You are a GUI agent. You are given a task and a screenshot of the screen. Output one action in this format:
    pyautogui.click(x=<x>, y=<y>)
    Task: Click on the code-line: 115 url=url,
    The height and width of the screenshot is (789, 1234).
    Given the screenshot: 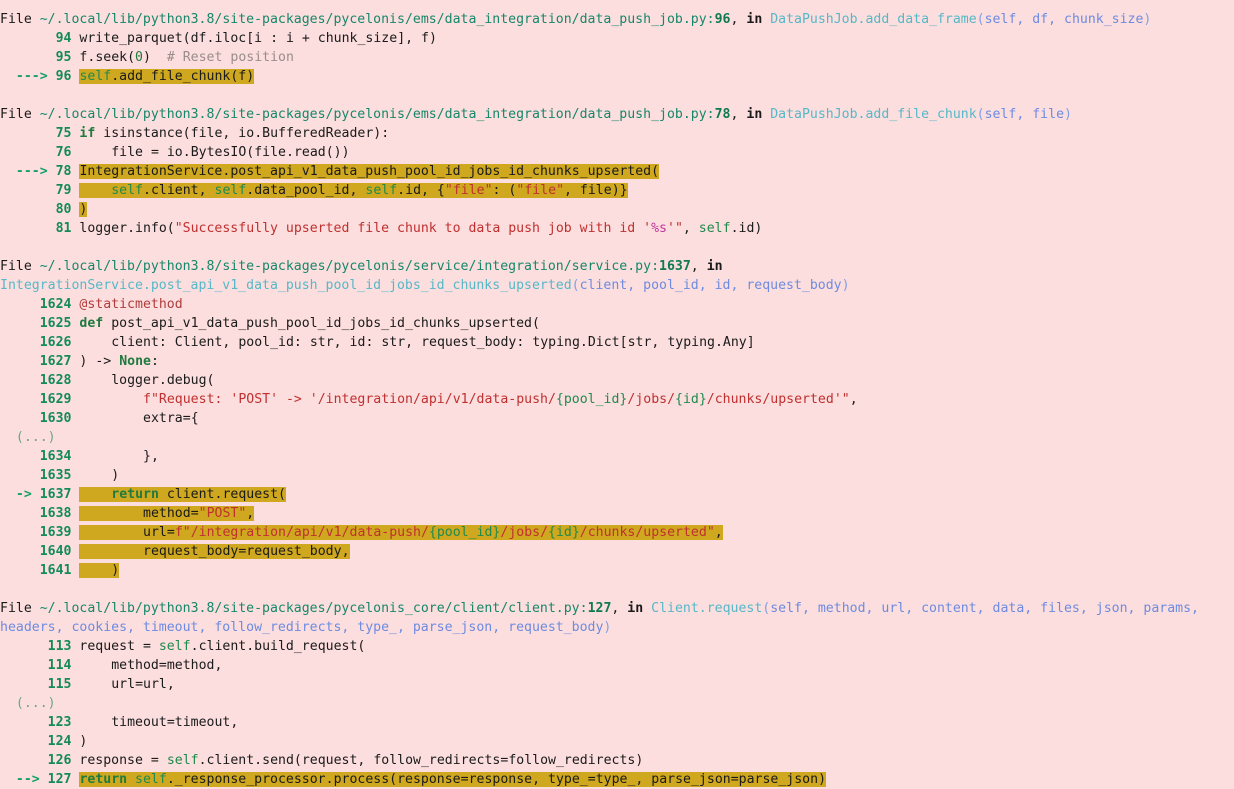 What is the action you would take?
    pyautogui.click(x=111, y=684)
    